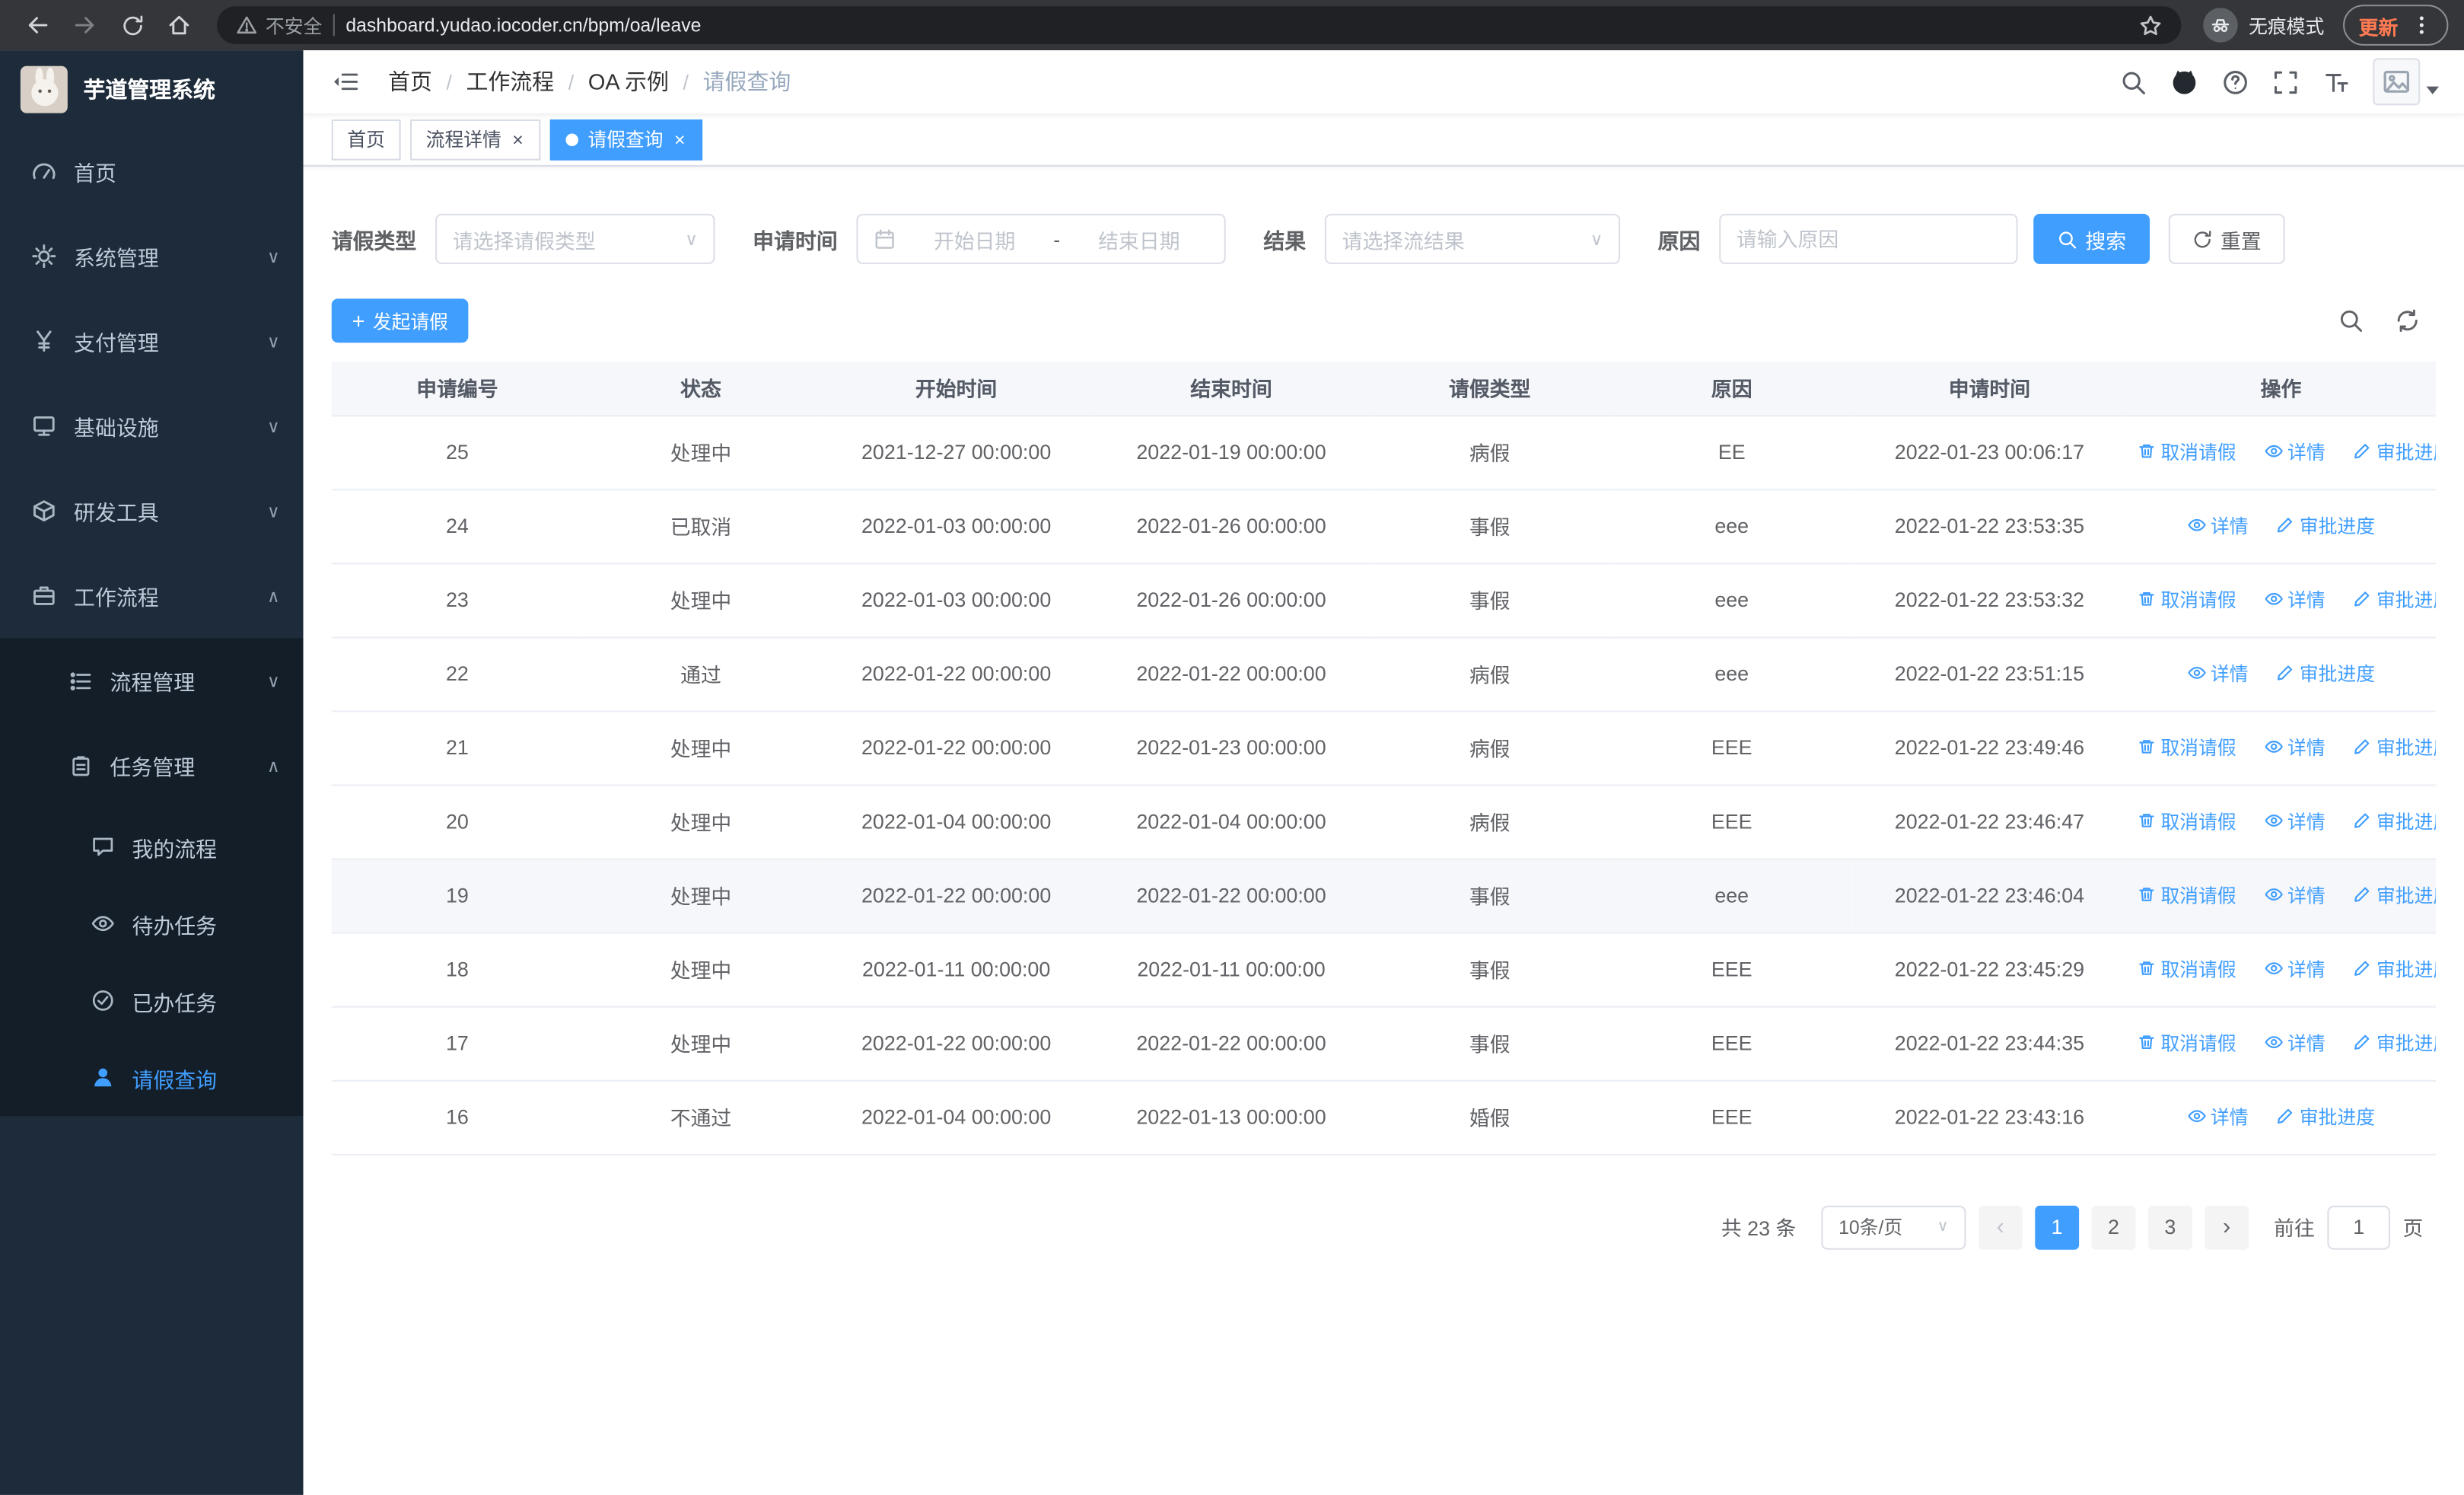 This screenshot has width=2464, height=1495. I want to click on chrome-update-chip: 更新, so click(2396, 26).